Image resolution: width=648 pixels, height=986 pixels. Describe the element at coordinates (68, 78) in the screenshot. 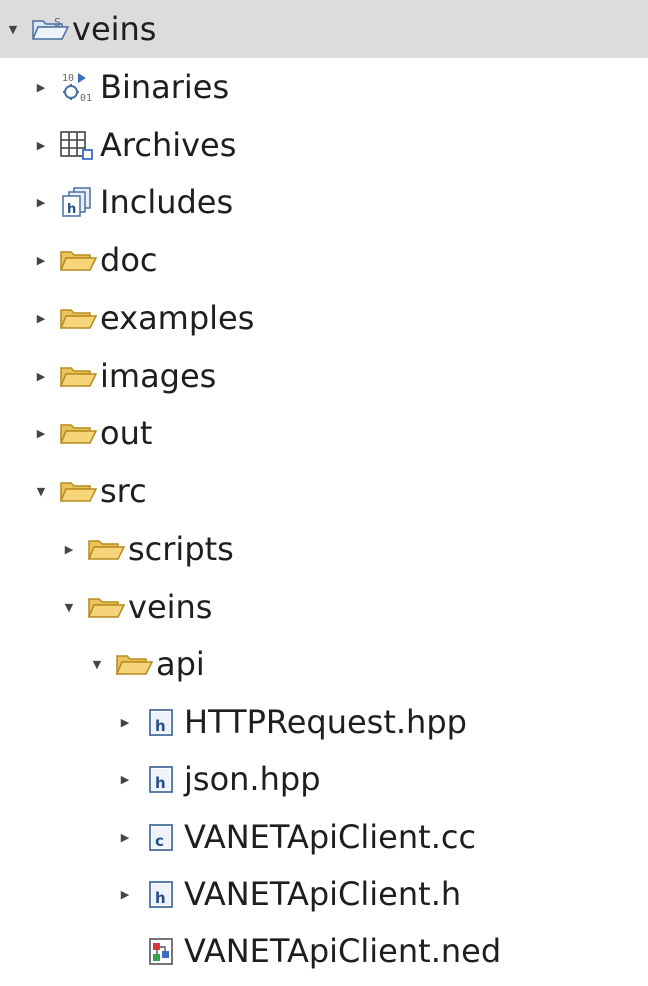

I see `svg-text: 10` at that location.